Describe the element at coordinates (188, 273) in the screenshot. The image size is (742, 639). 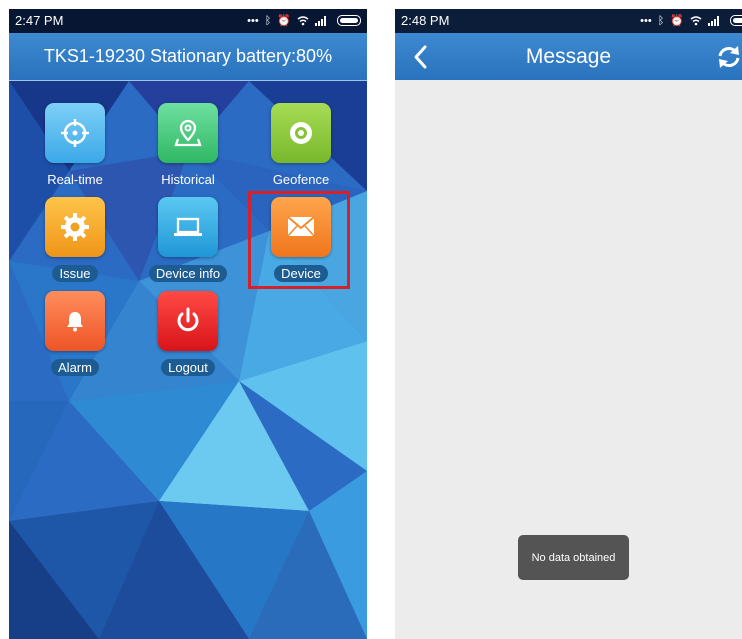
I see `menu-label: Device info` at that location.